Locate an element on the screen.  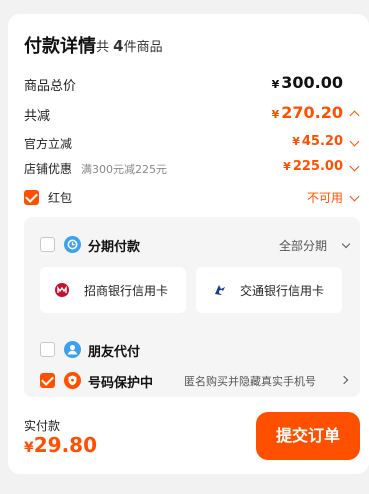
item-count: 共 4件商品 is located at coordinates (129, 46).